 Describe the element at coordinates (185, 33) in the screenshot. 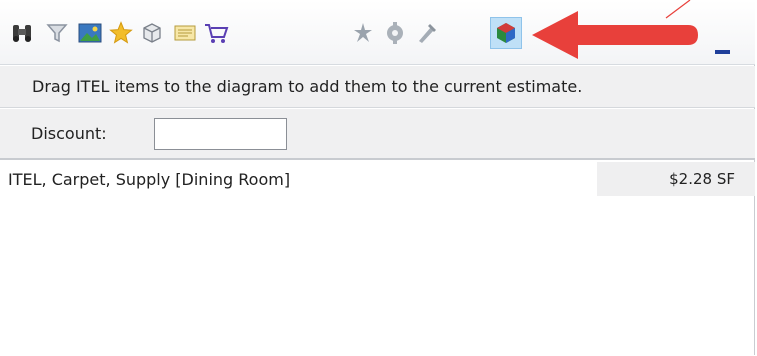

I see `document-icon` at that location.